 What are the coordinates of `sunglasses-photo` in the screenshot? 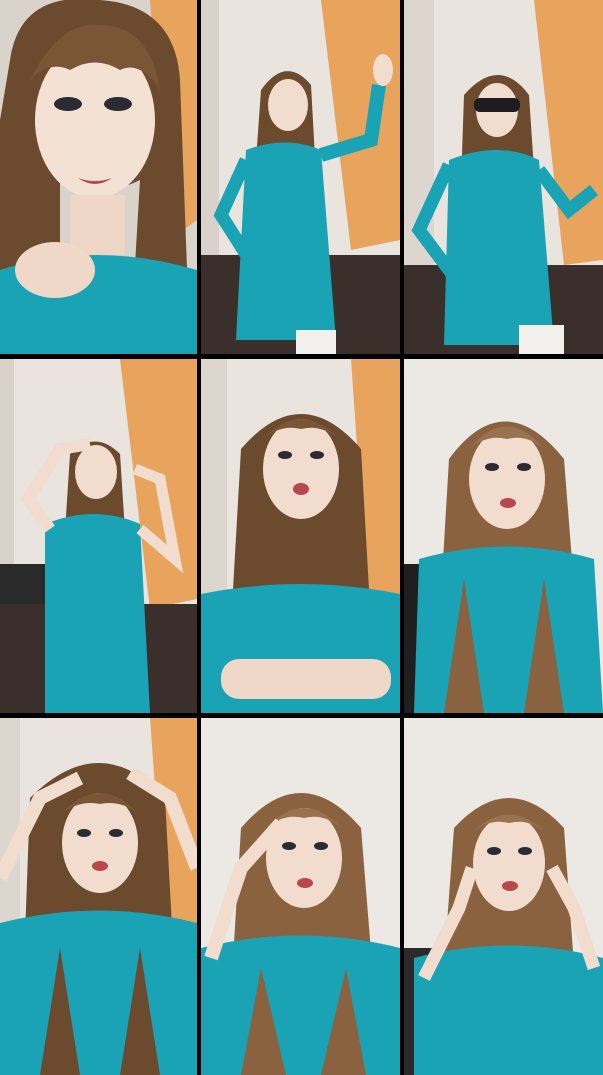 It's located at (503, 177).